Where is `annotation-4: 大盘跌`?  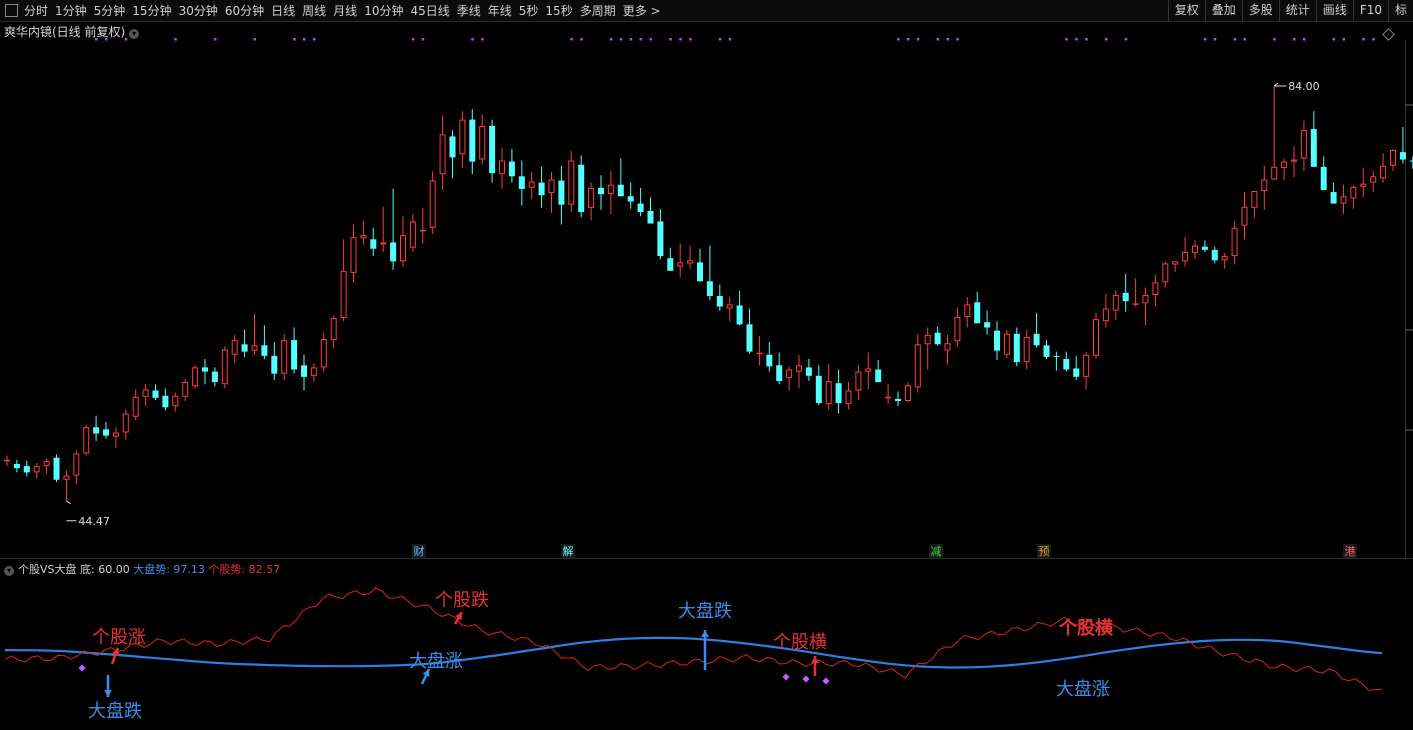 annotation-4: 大盘跌 is located at coordinates (705, 611).